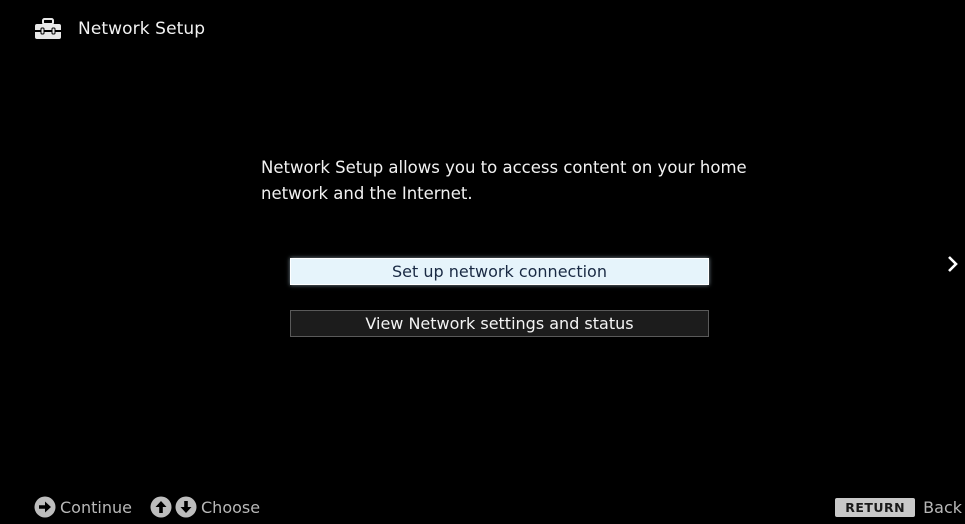  What do you see at coordinates (953, 264) in the screenshot?
I see `chevron-right-icon` at bounding box center [953, 264].